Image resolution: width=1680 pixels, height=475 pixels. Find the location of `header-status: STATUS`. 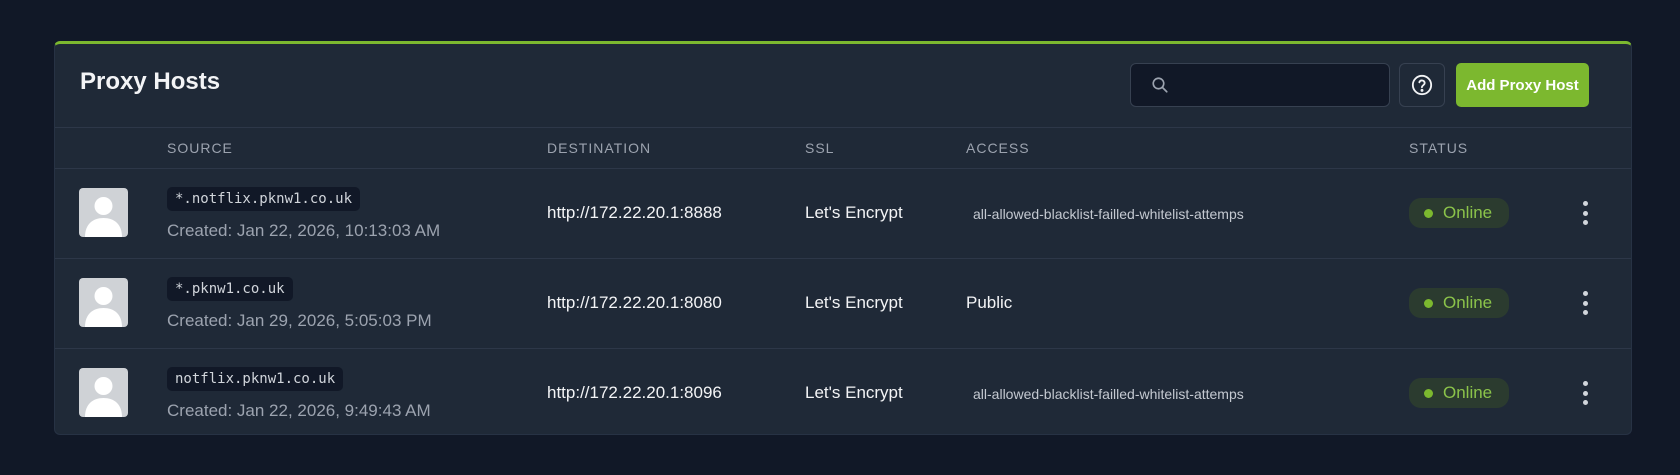

header-status: STATUS is located at coordinates (1439, 148).